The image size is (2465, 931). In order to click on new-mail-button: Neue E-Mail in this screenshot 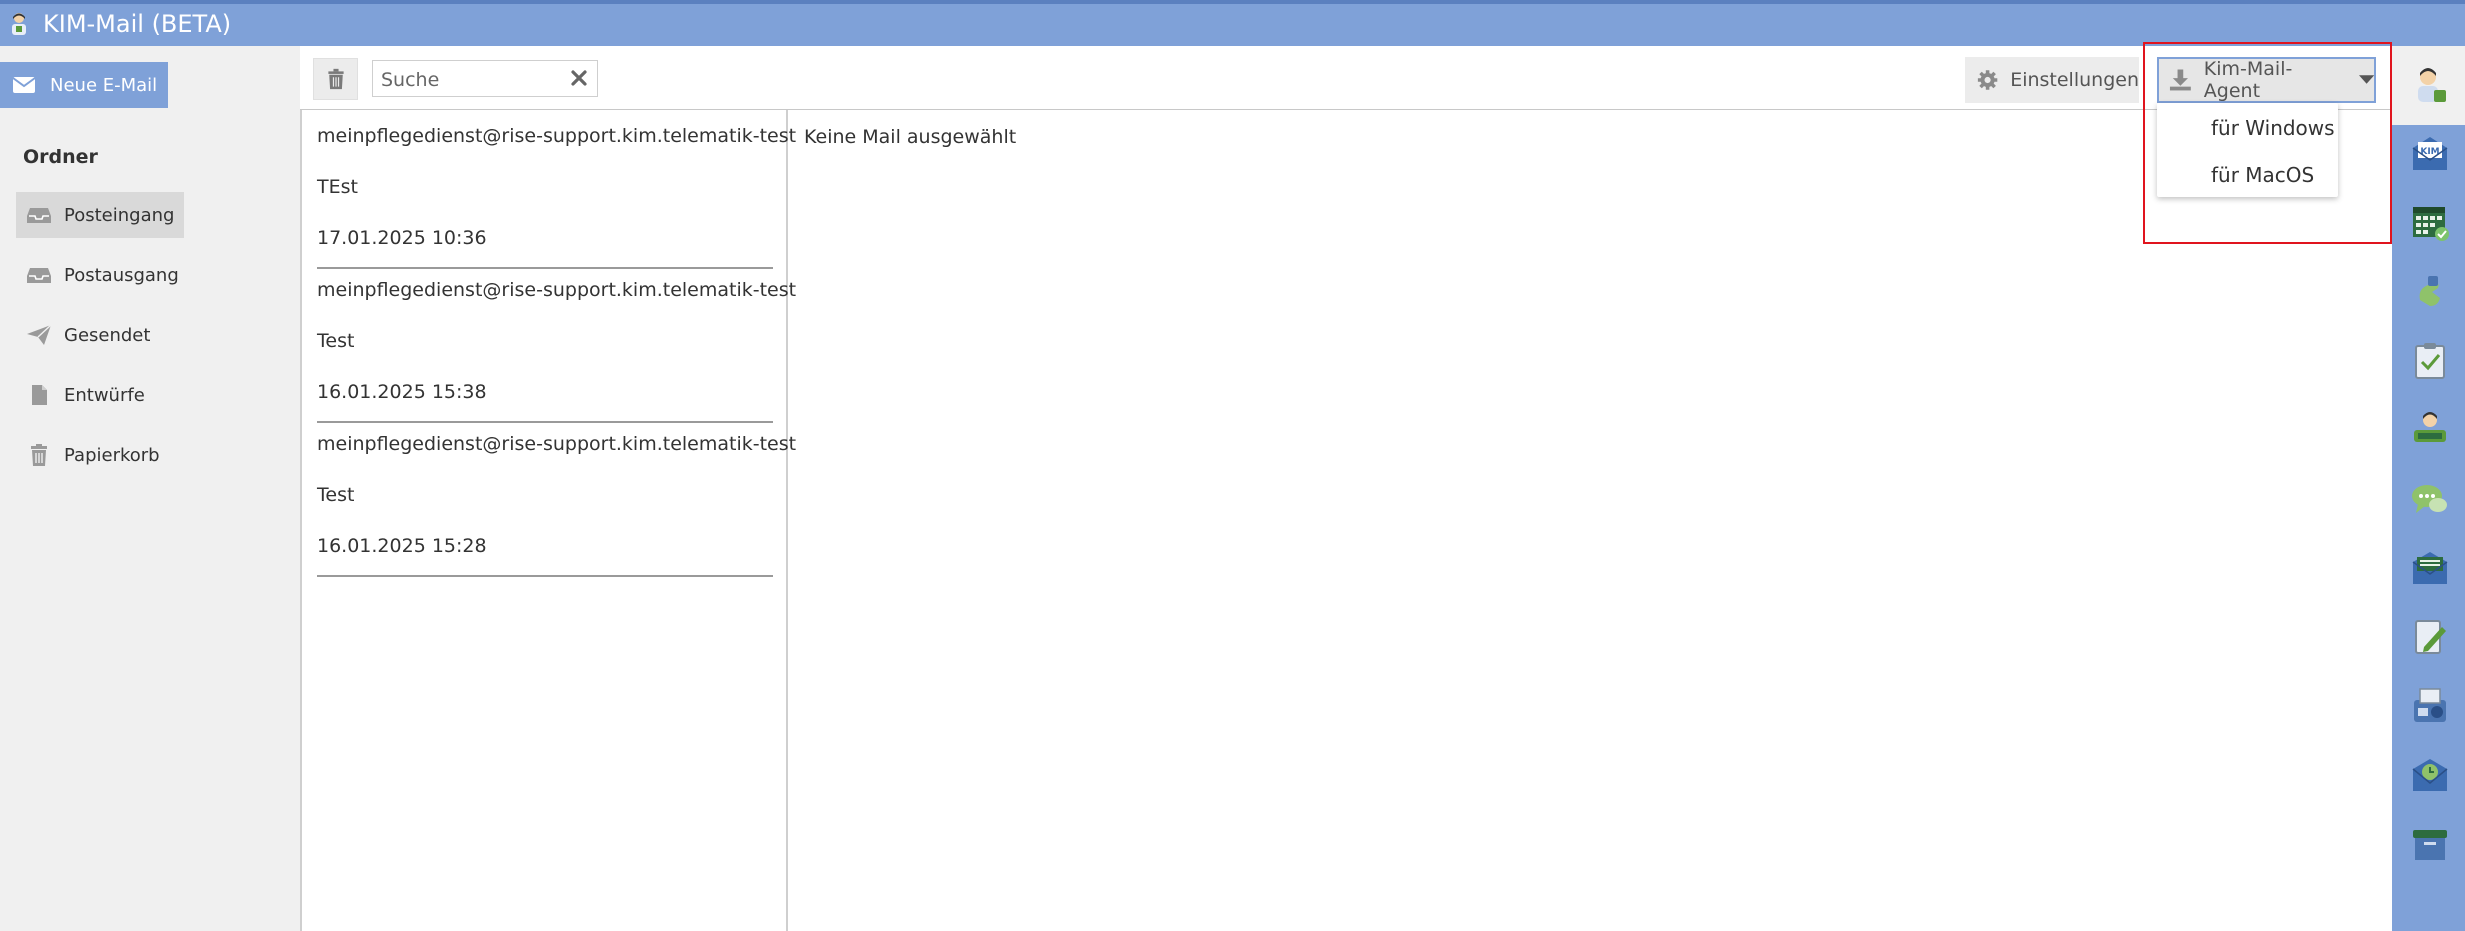, I will do `click(84, 85)`.